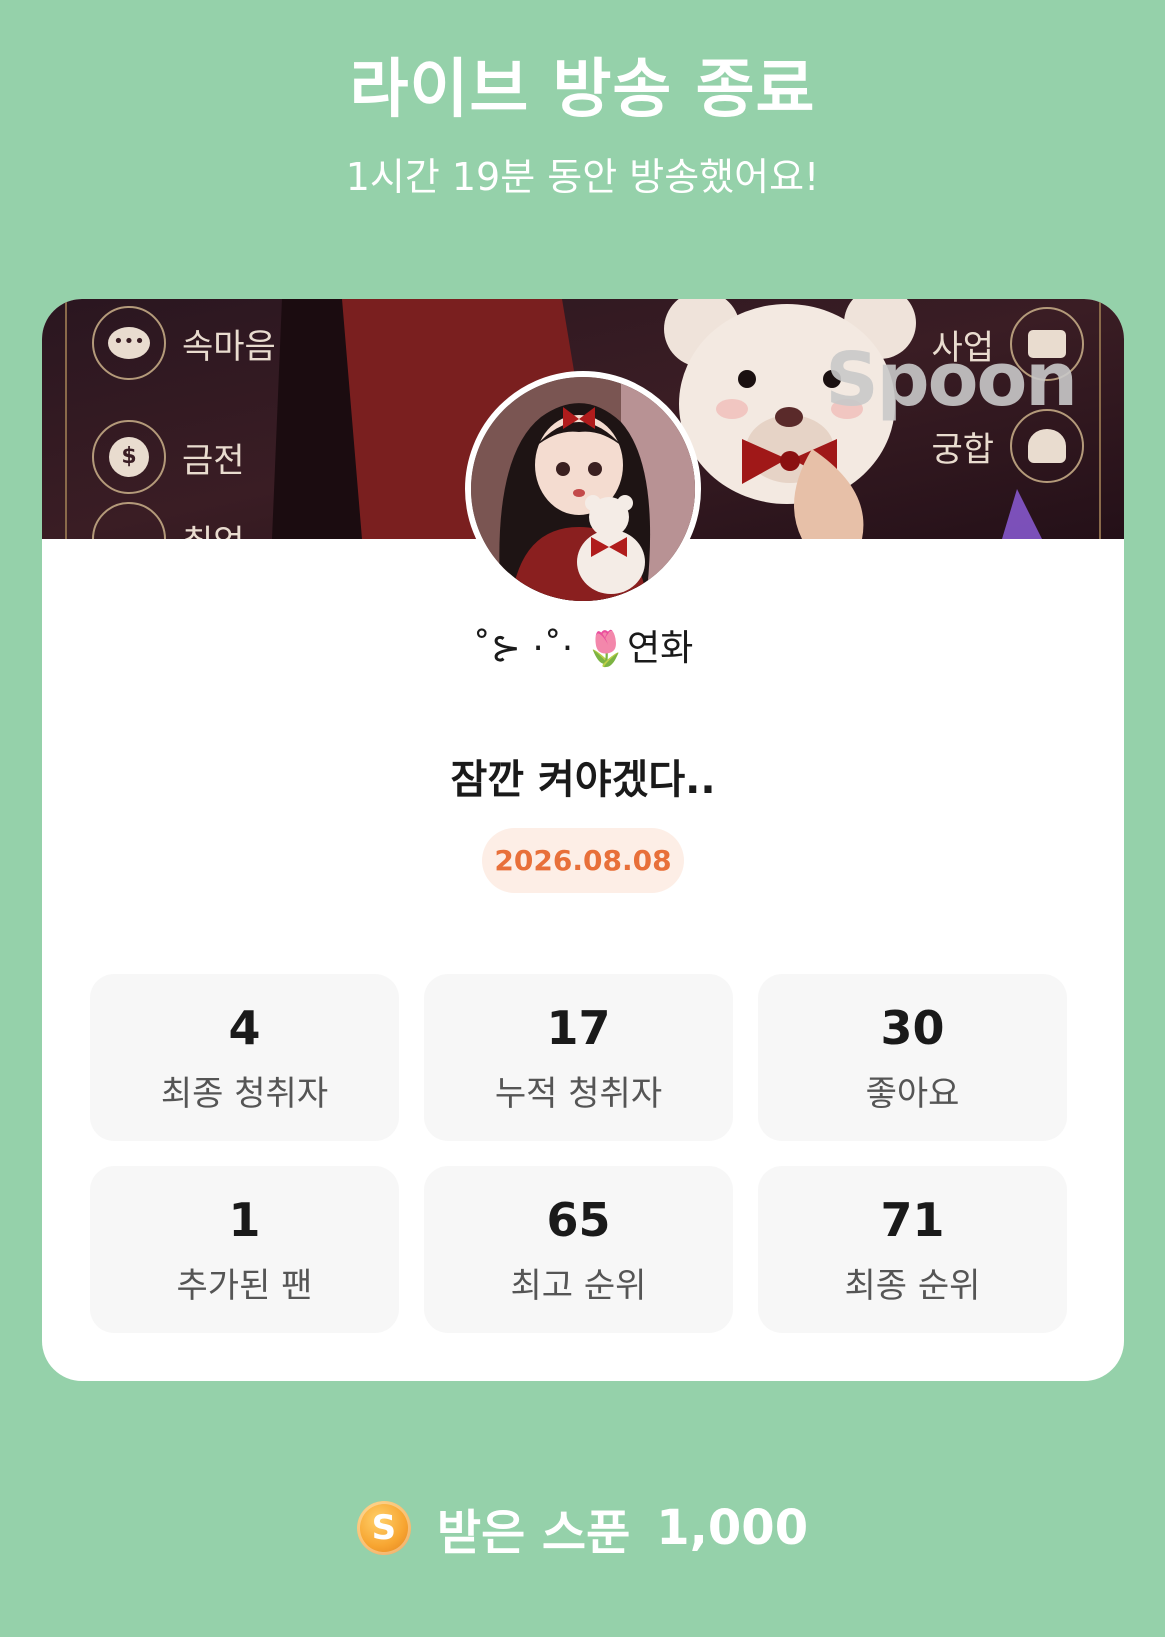 The image size is (1165, 1637). I want to click on banner-menu-left: ••• 속마음 $ 금전 취업, so click(184, 421).